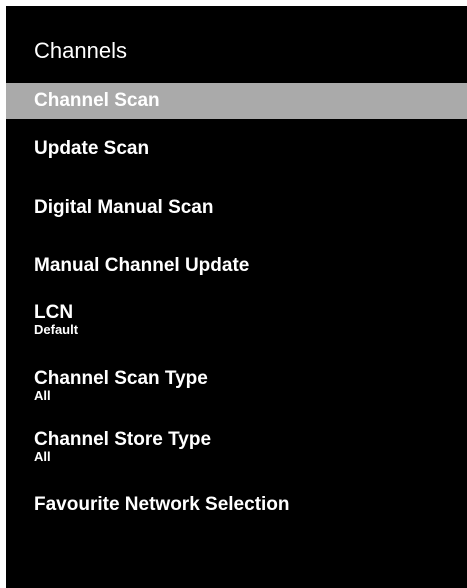 The width and height of the screenshot is (467, 588). Describe the element at coordinates (80, 50) in the screenshot. I see `menu-title: Channels` at that location.